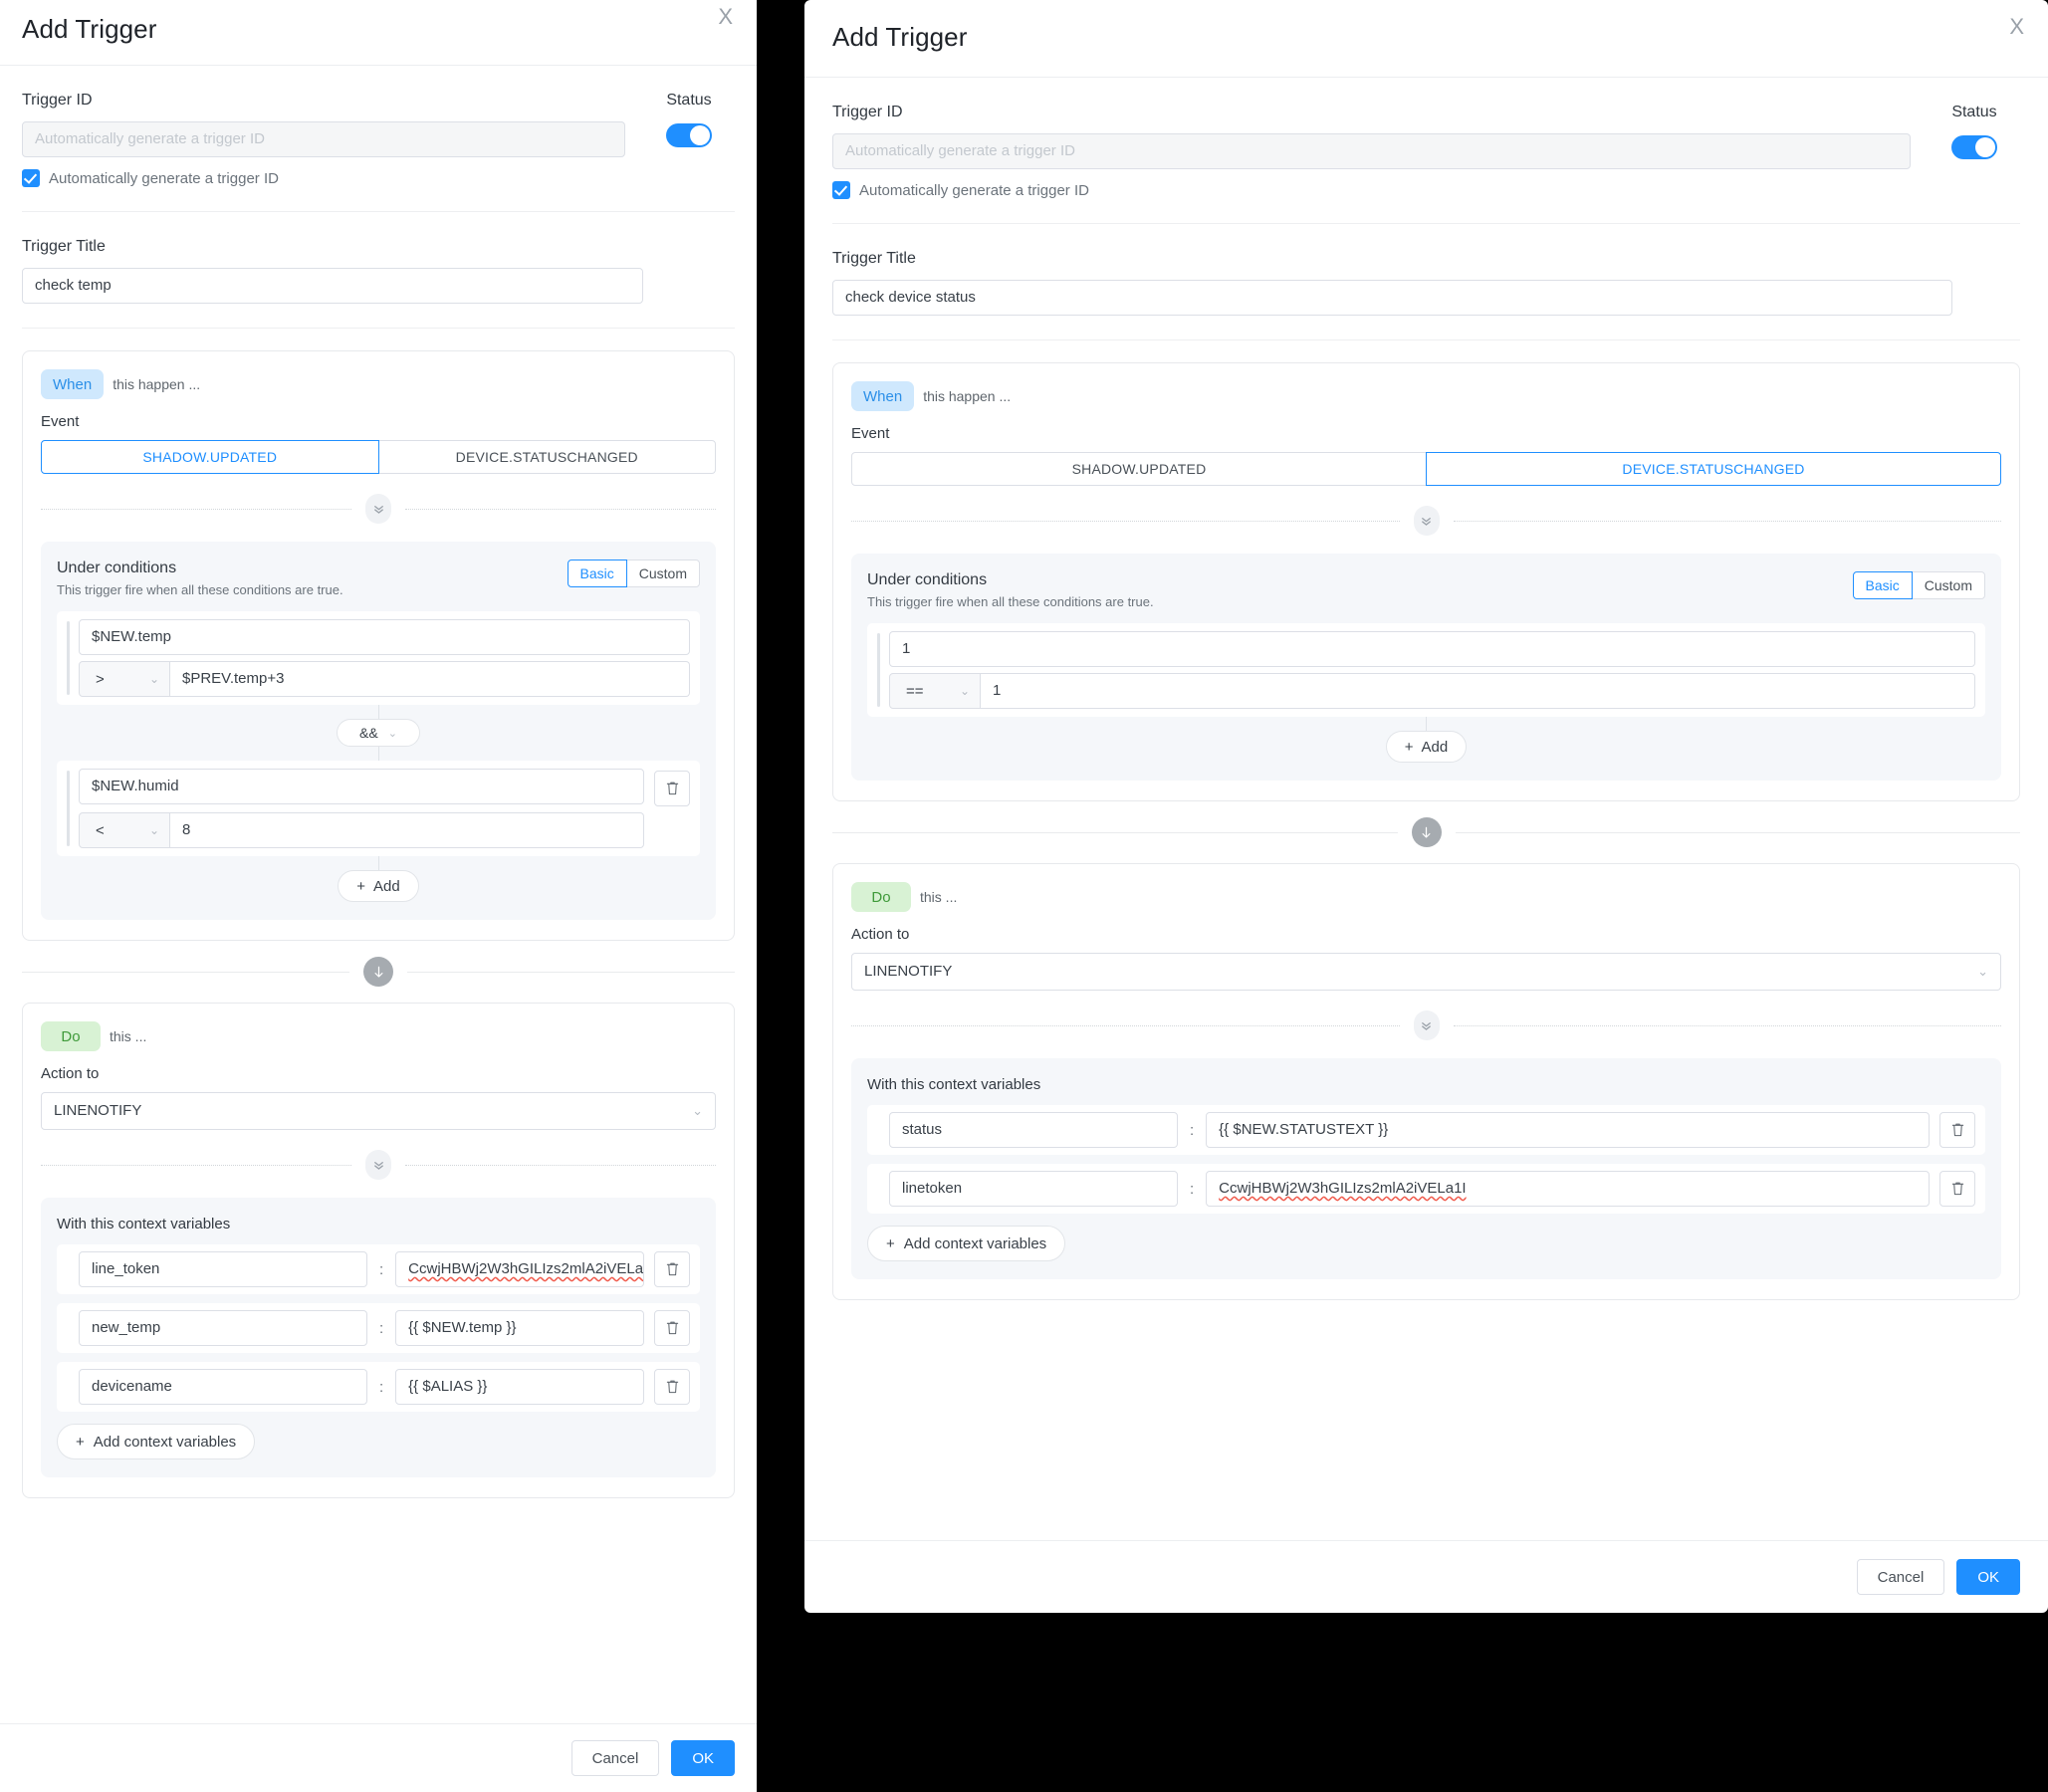 The height and width of the screenshot is (1792, 2048). I want to click on condition-fields: 1 == ⌄ 1, so click(1432, 670).